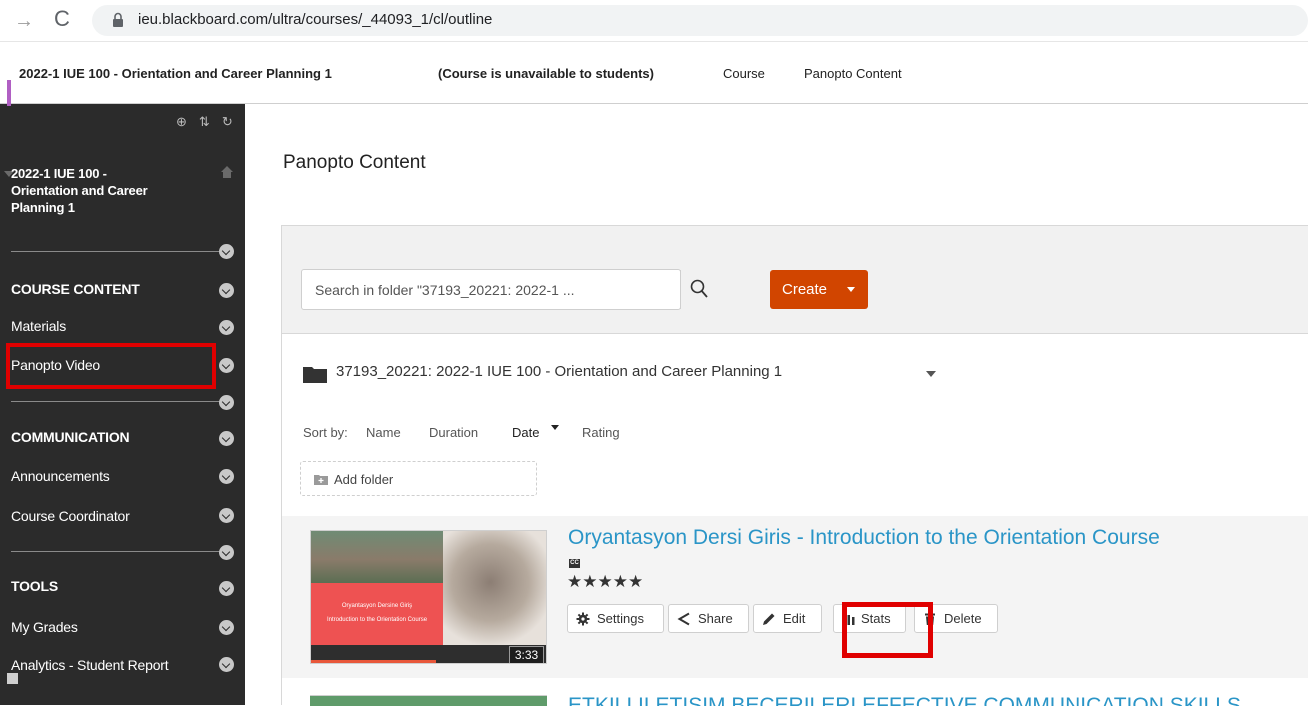 The width and height of the screenshot is (1308, 706). Describe the element at coordinates (321, 480) in the screenshot. I see `folder-plus-icon` at that location.